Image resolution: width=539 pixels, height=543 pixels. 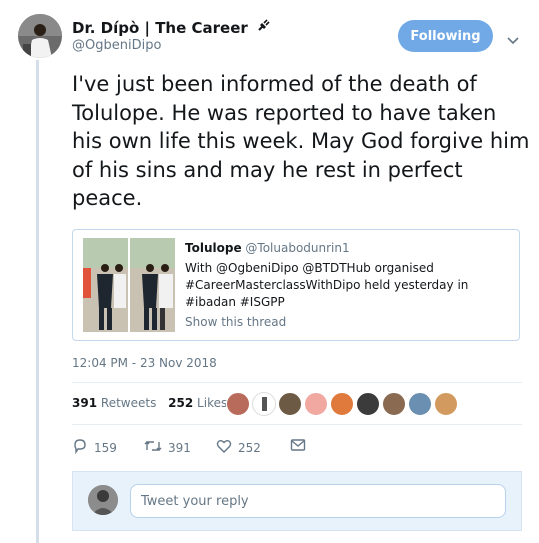 I want to click on engagement-stats: 391 Retweets 252 Likes, so click(x=153, y=403).